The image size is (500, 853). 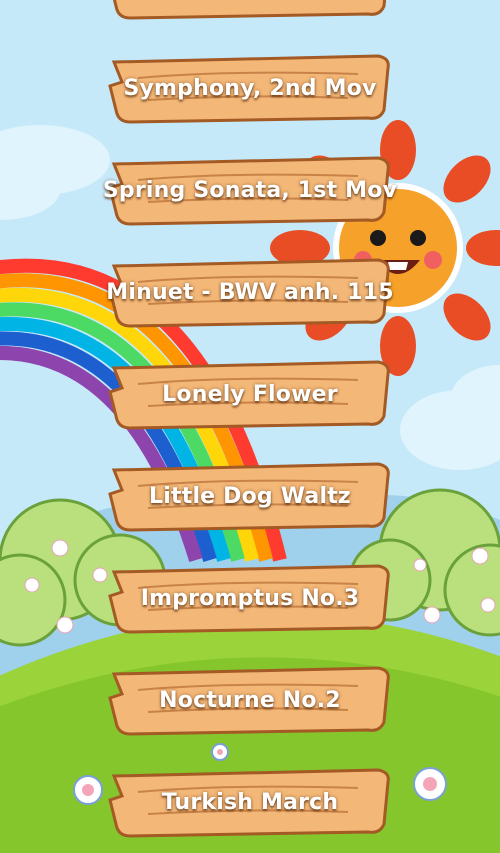 I want to click on song-sign-5: Little Dog Waltz, so click(x=250, y=496).